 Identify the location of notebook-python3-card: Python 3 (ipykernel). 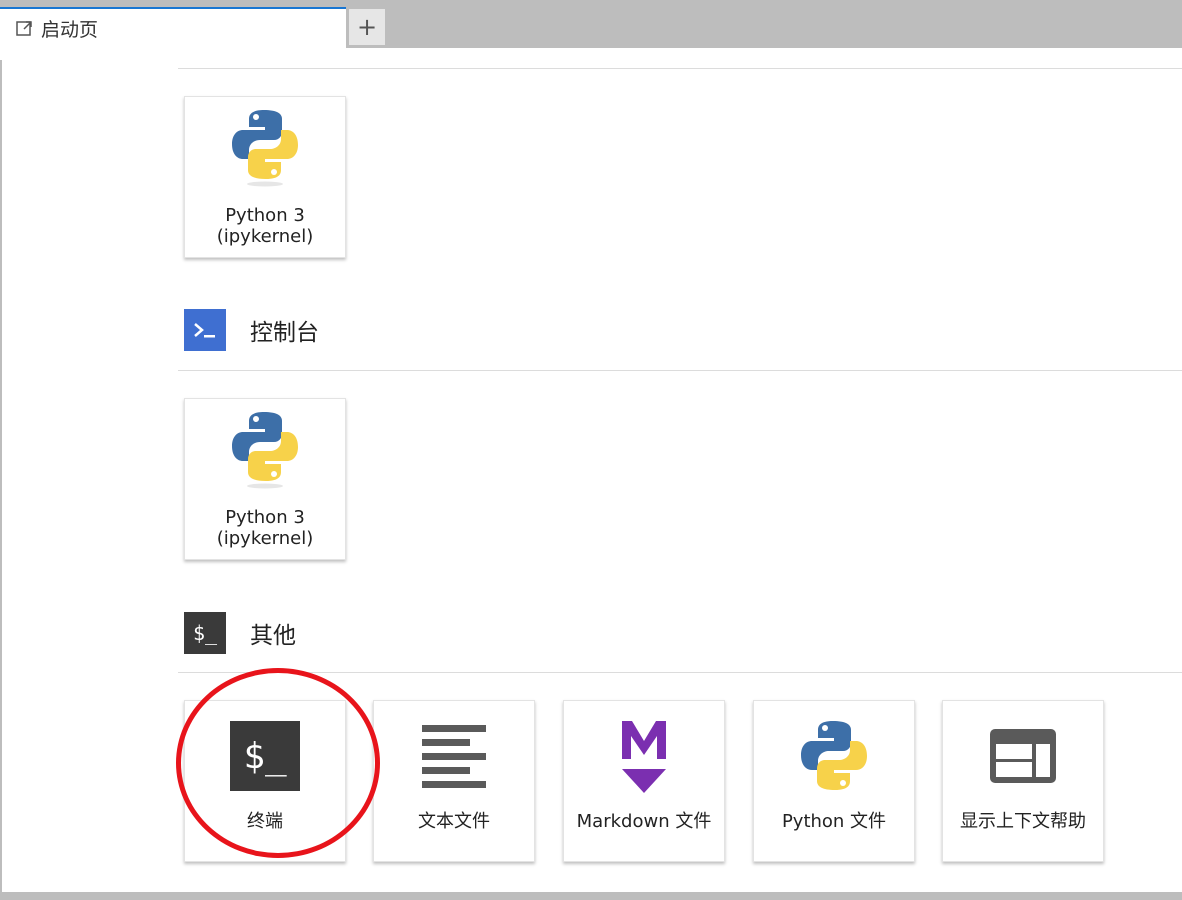
(265, 177).